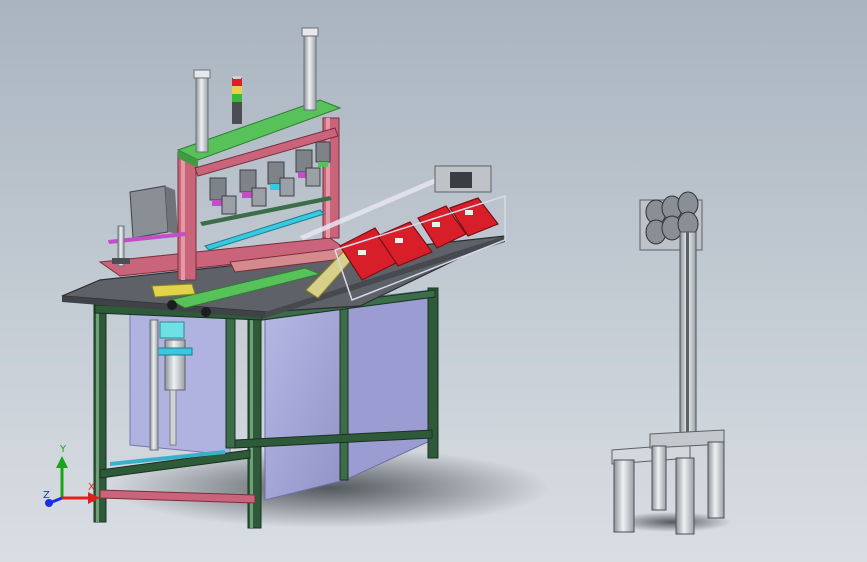 The height and width of the screenshot is (562, 867). I want to click on cylinder-rod, so click(173, 417).